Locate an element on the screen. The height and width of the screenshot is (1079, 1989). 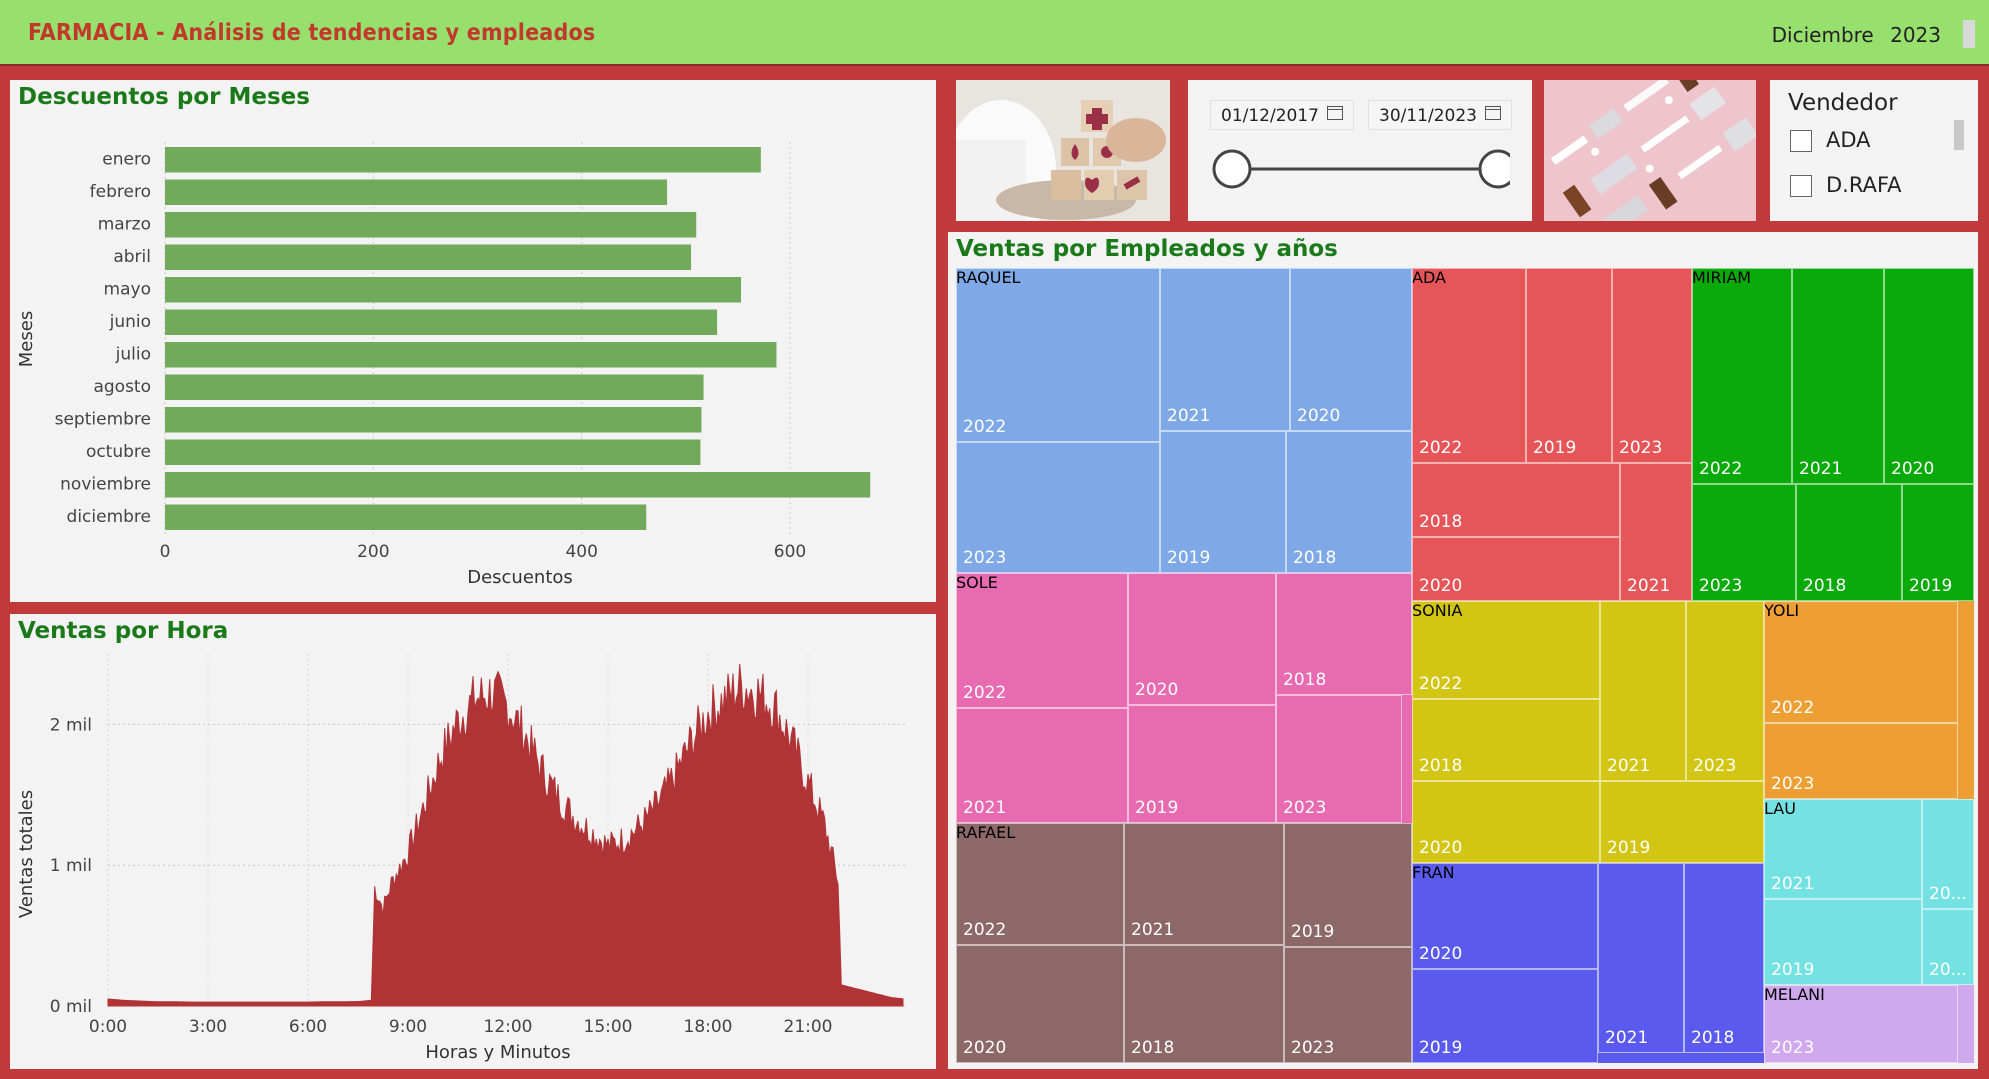
treemap-group: 2022 2021 2020 2023 2018 2019 MIRIAM is located at coordinates (1833, 434).